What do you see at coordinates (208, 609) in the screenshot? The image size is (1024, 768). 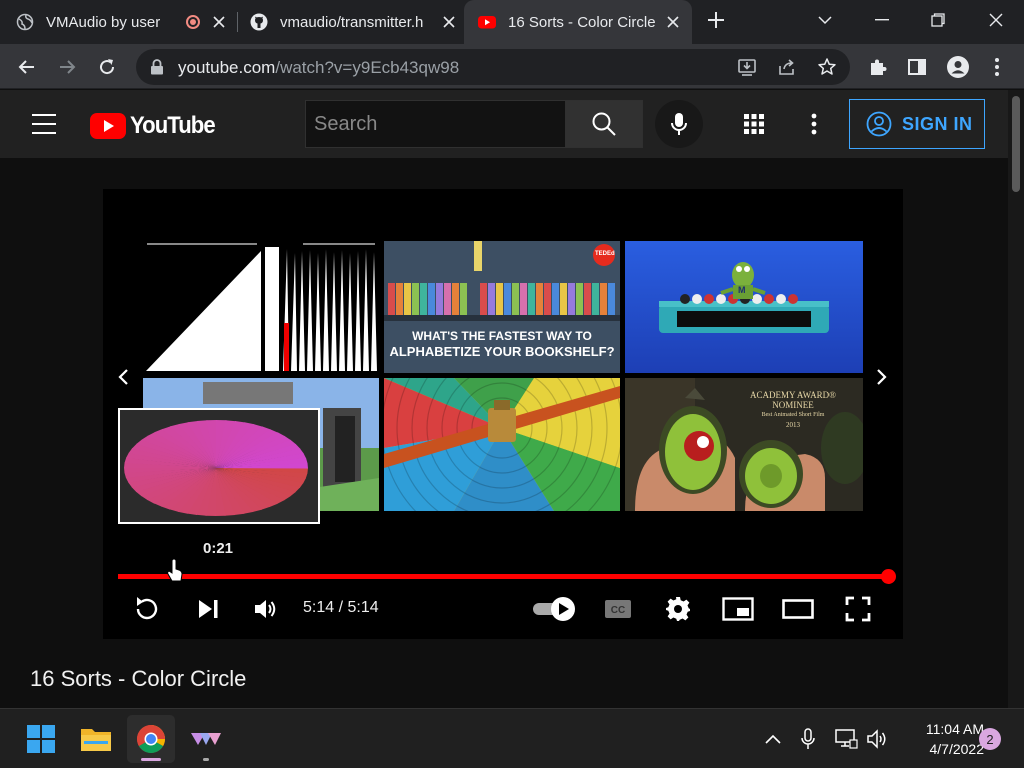 I see `next-video-button` at bounding box center [208, 609].